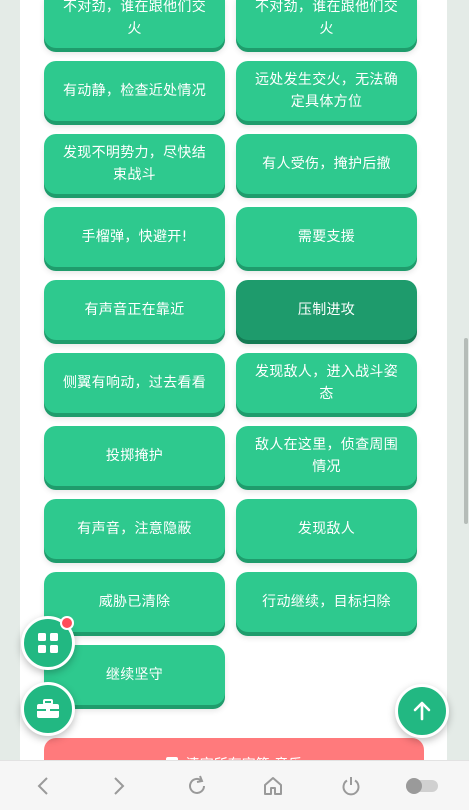  Describe the element at coordinates (326, 383) in the screenshot. I see `phrase-button: 发现敌人，进入战斗姿态` at that location.